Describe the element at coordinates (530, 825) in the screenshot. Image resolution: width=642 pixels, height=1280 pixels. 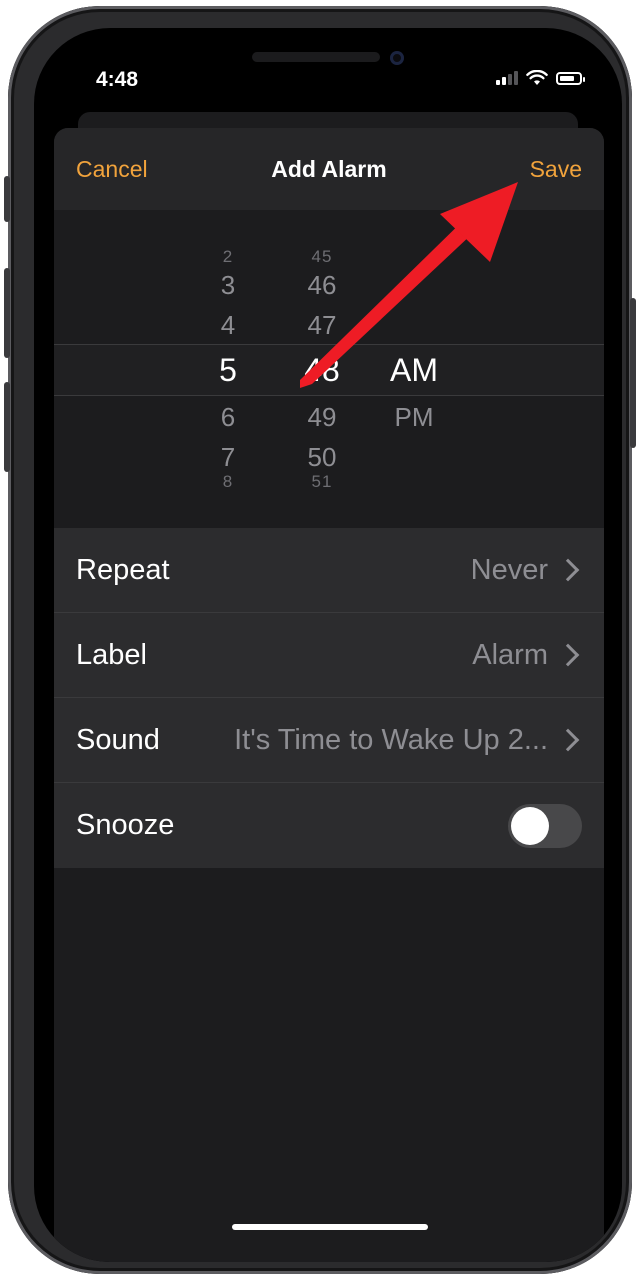
I see `toggle-knob` at that location.